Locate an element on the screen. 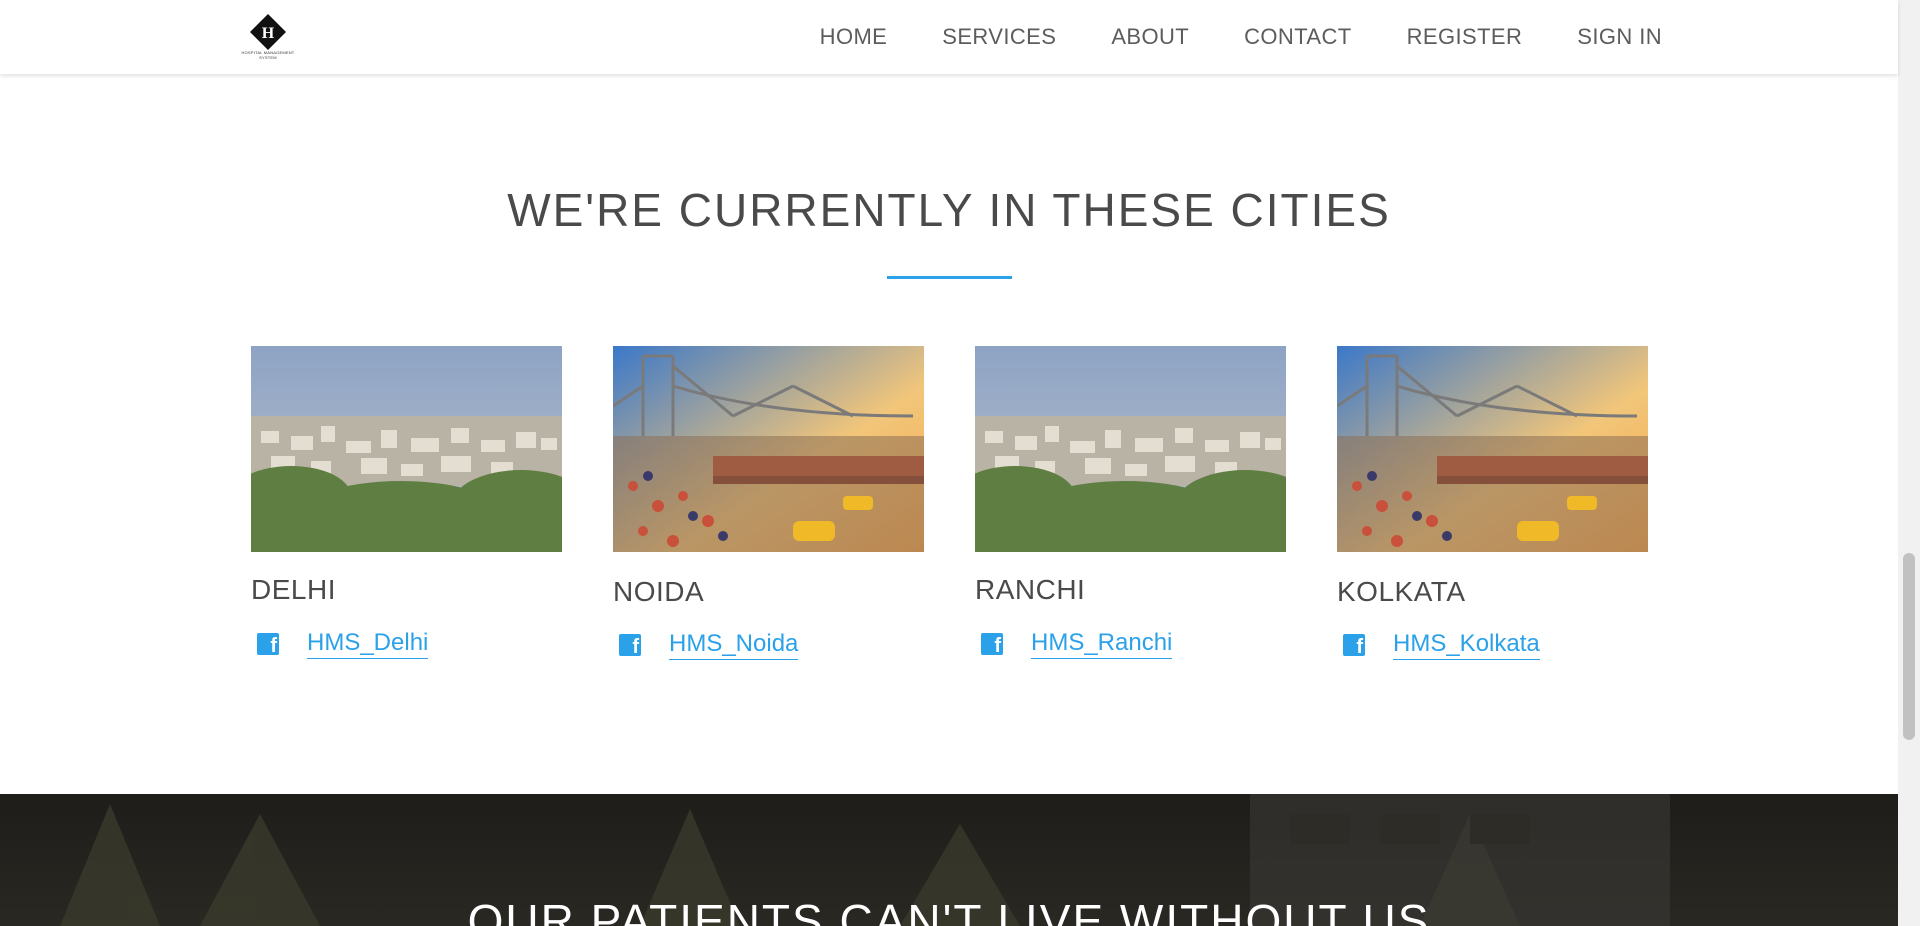  nav-sign-in: SIGN IN is located at coordinates (1619, 37).